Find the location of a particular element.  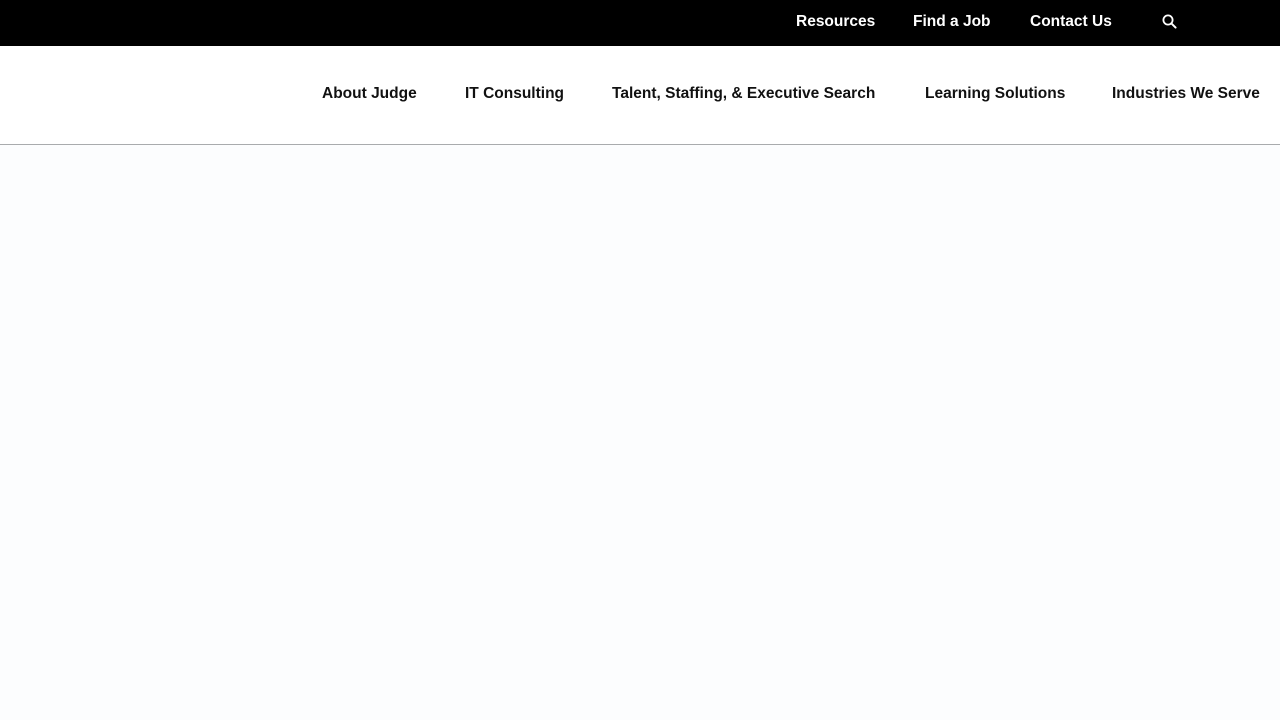

utility-bar: Resources Find a Job Contact Us is located at coordinates (640, 23).